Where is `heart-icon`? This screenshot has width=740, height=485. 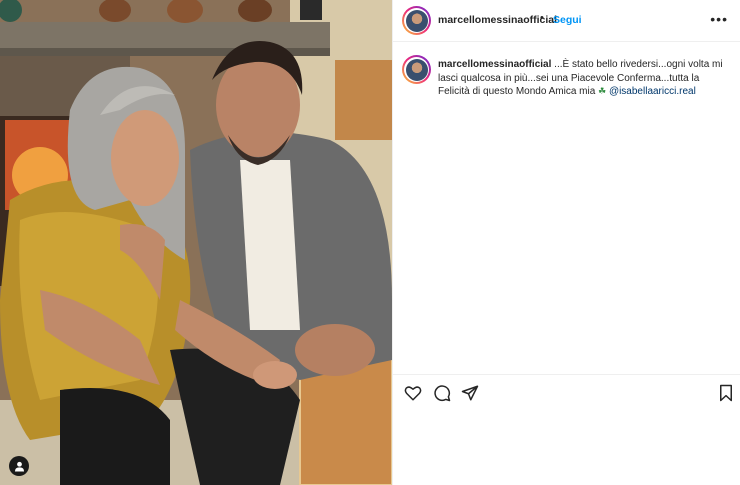 heart-icon is located at coordinates (413, 393).